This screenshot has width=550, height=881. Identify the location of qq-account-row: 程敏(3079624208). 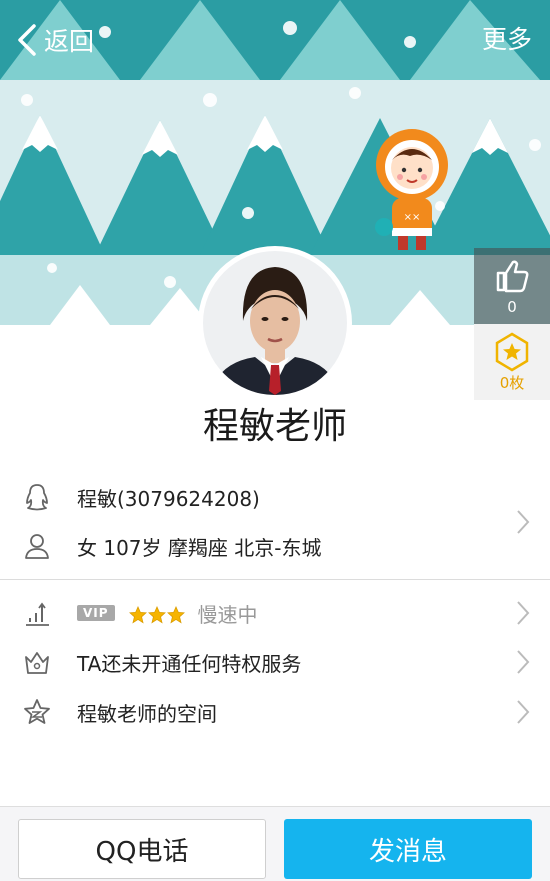
(275, 497).